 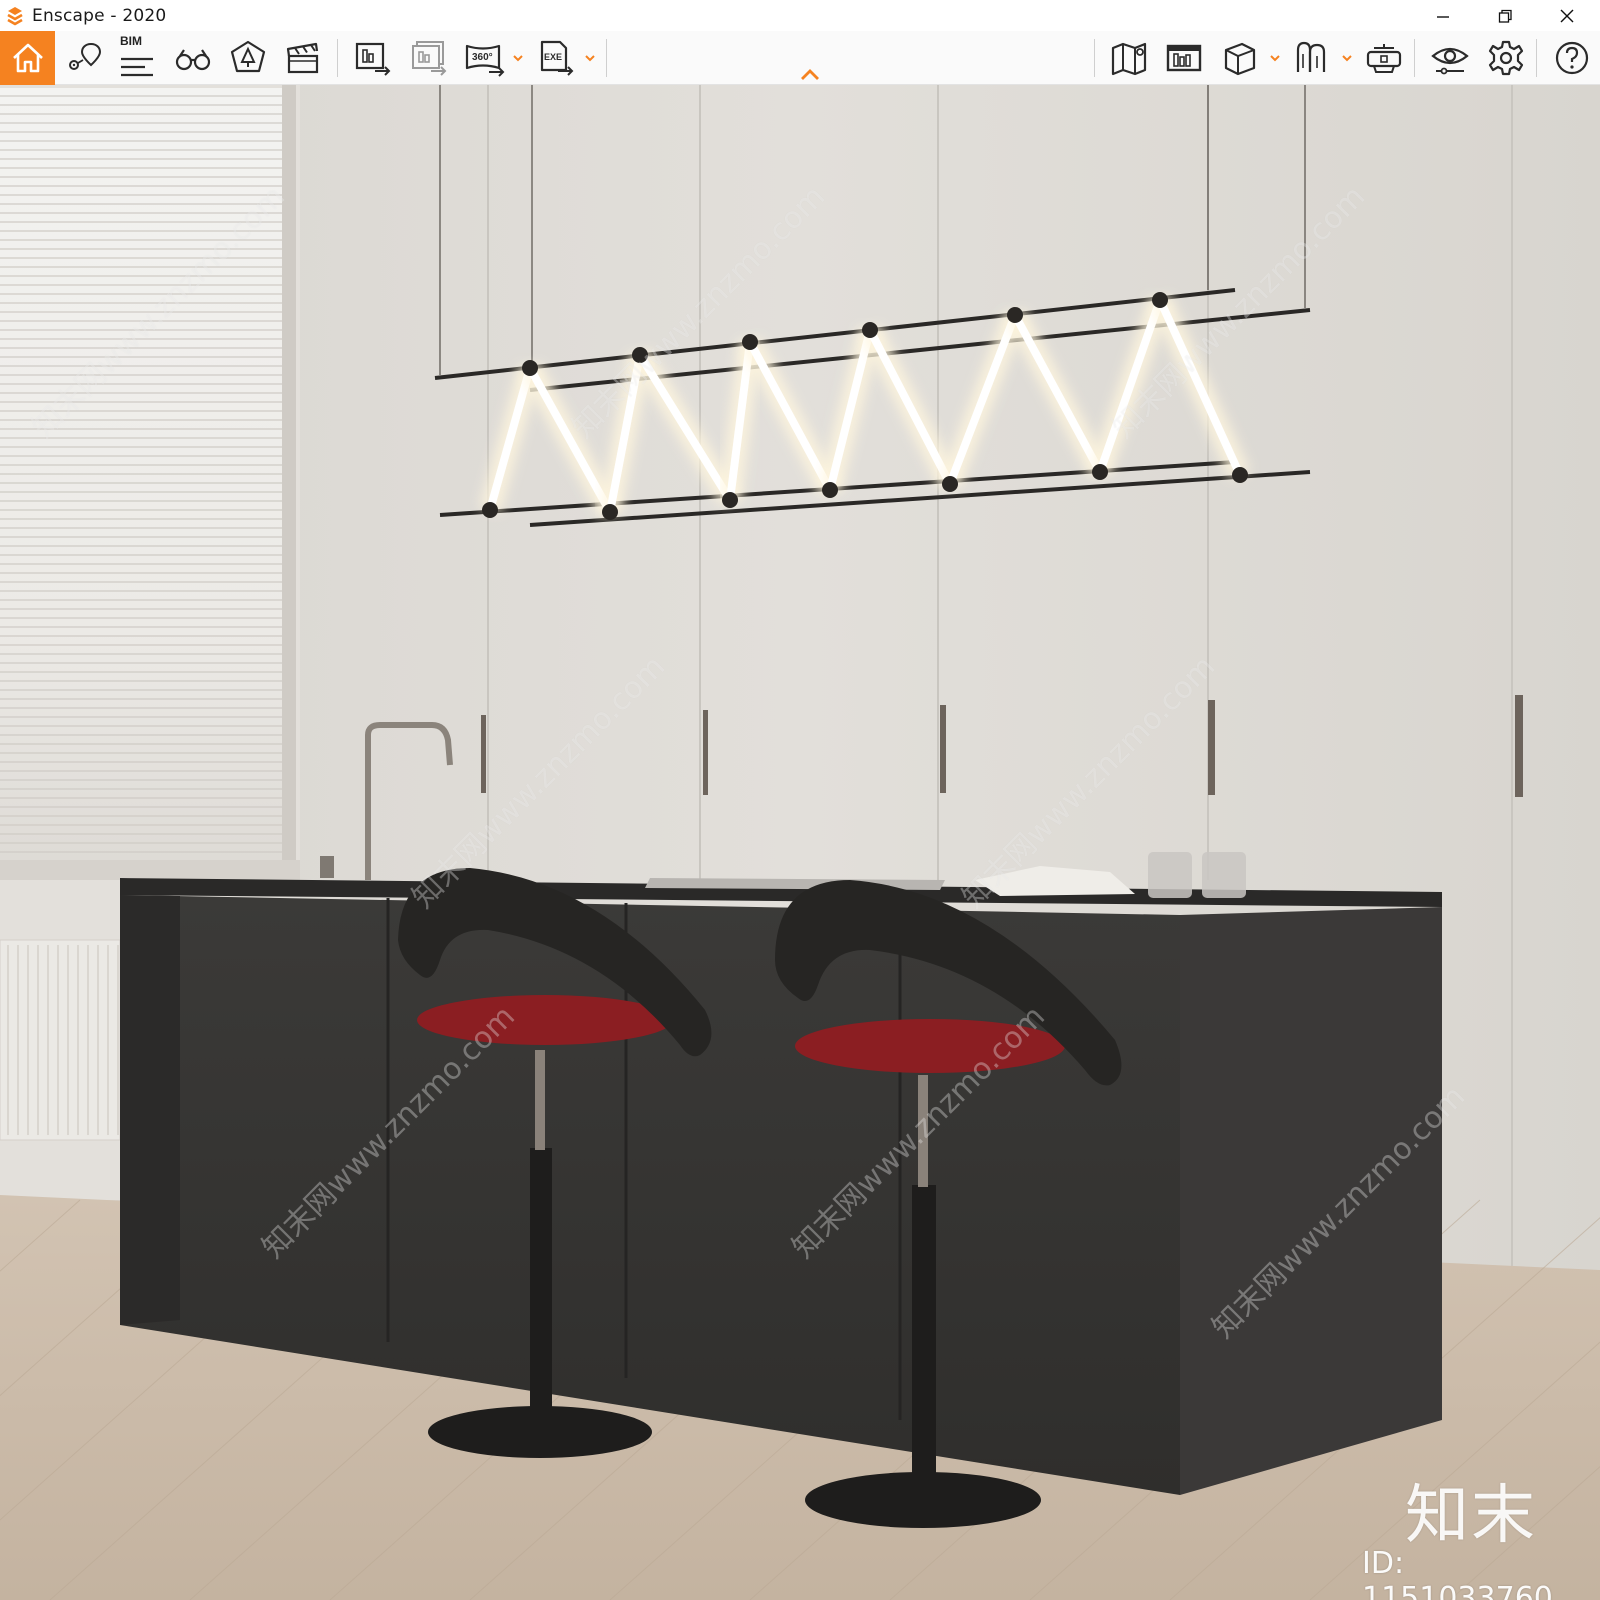 What do you see at coordinates (131, 41) in the screenshot?
I see `bim-label: BIM` at bounding box center [131, 41].